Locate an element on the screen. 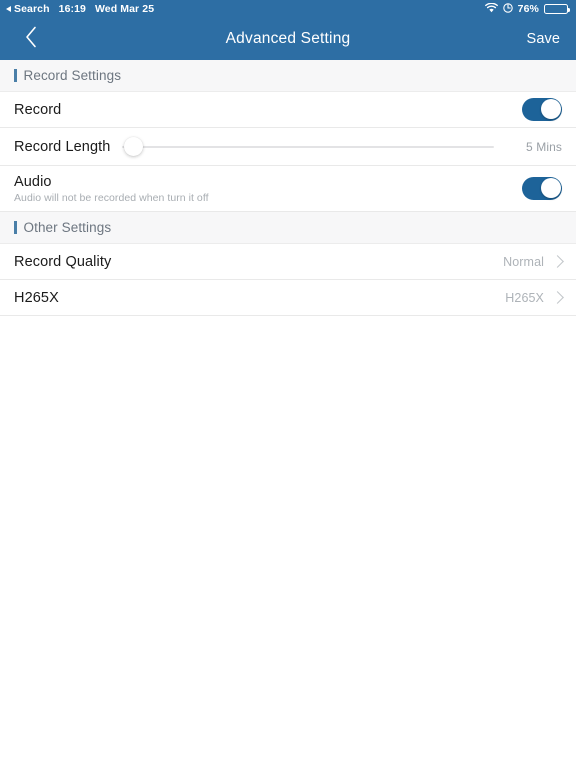 This screenshot has width=576, height=768. status-bar: Search 16:19 Wed Mar 25 76% is located at coordinates (288, 9).